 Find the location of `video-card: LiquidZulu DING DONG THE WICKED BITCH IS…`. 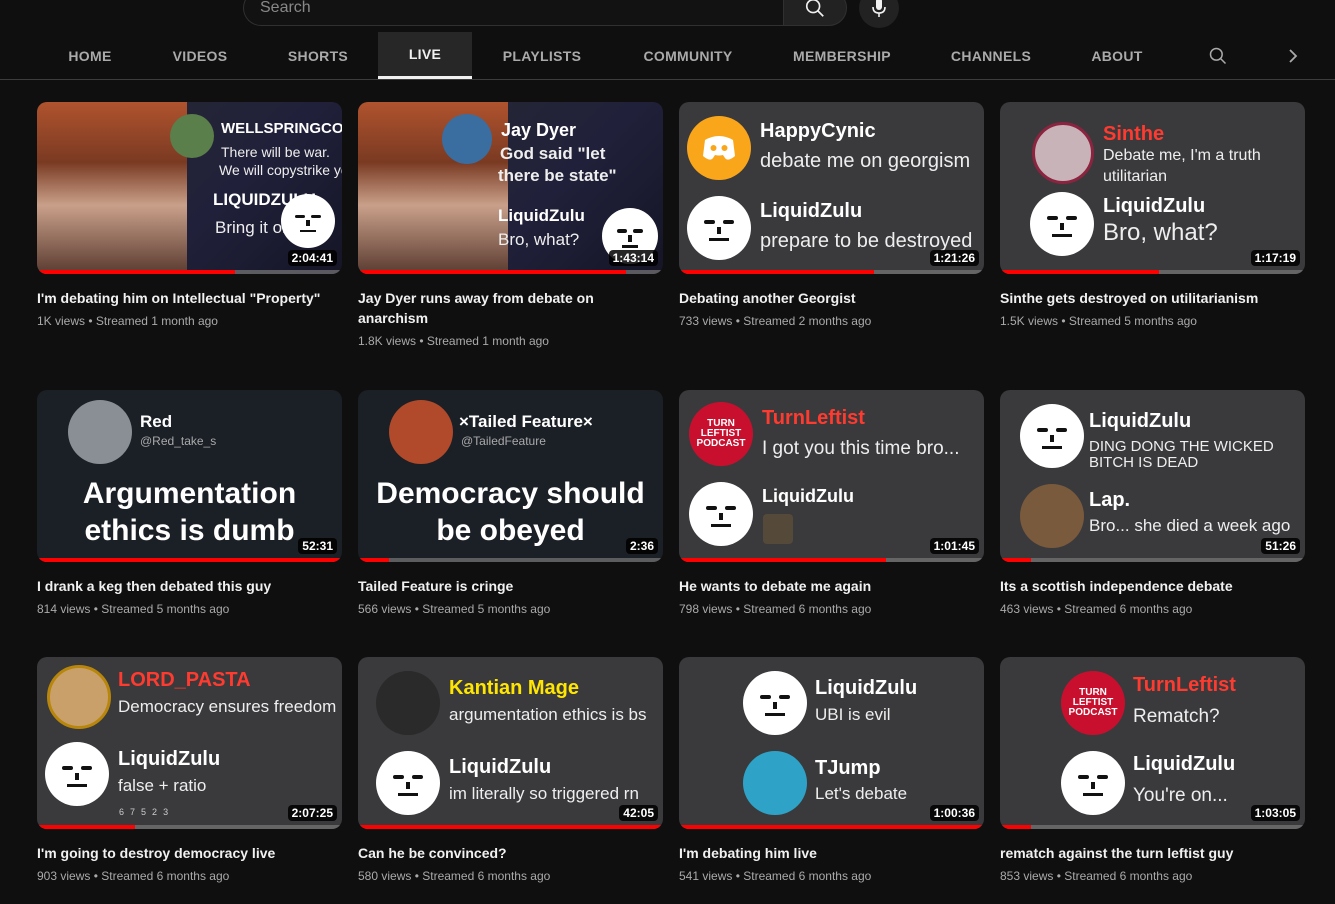

video-card: LiquidZulu DING DONG THE WICKED BITCH IS… is located at coordinates (1152, 503).